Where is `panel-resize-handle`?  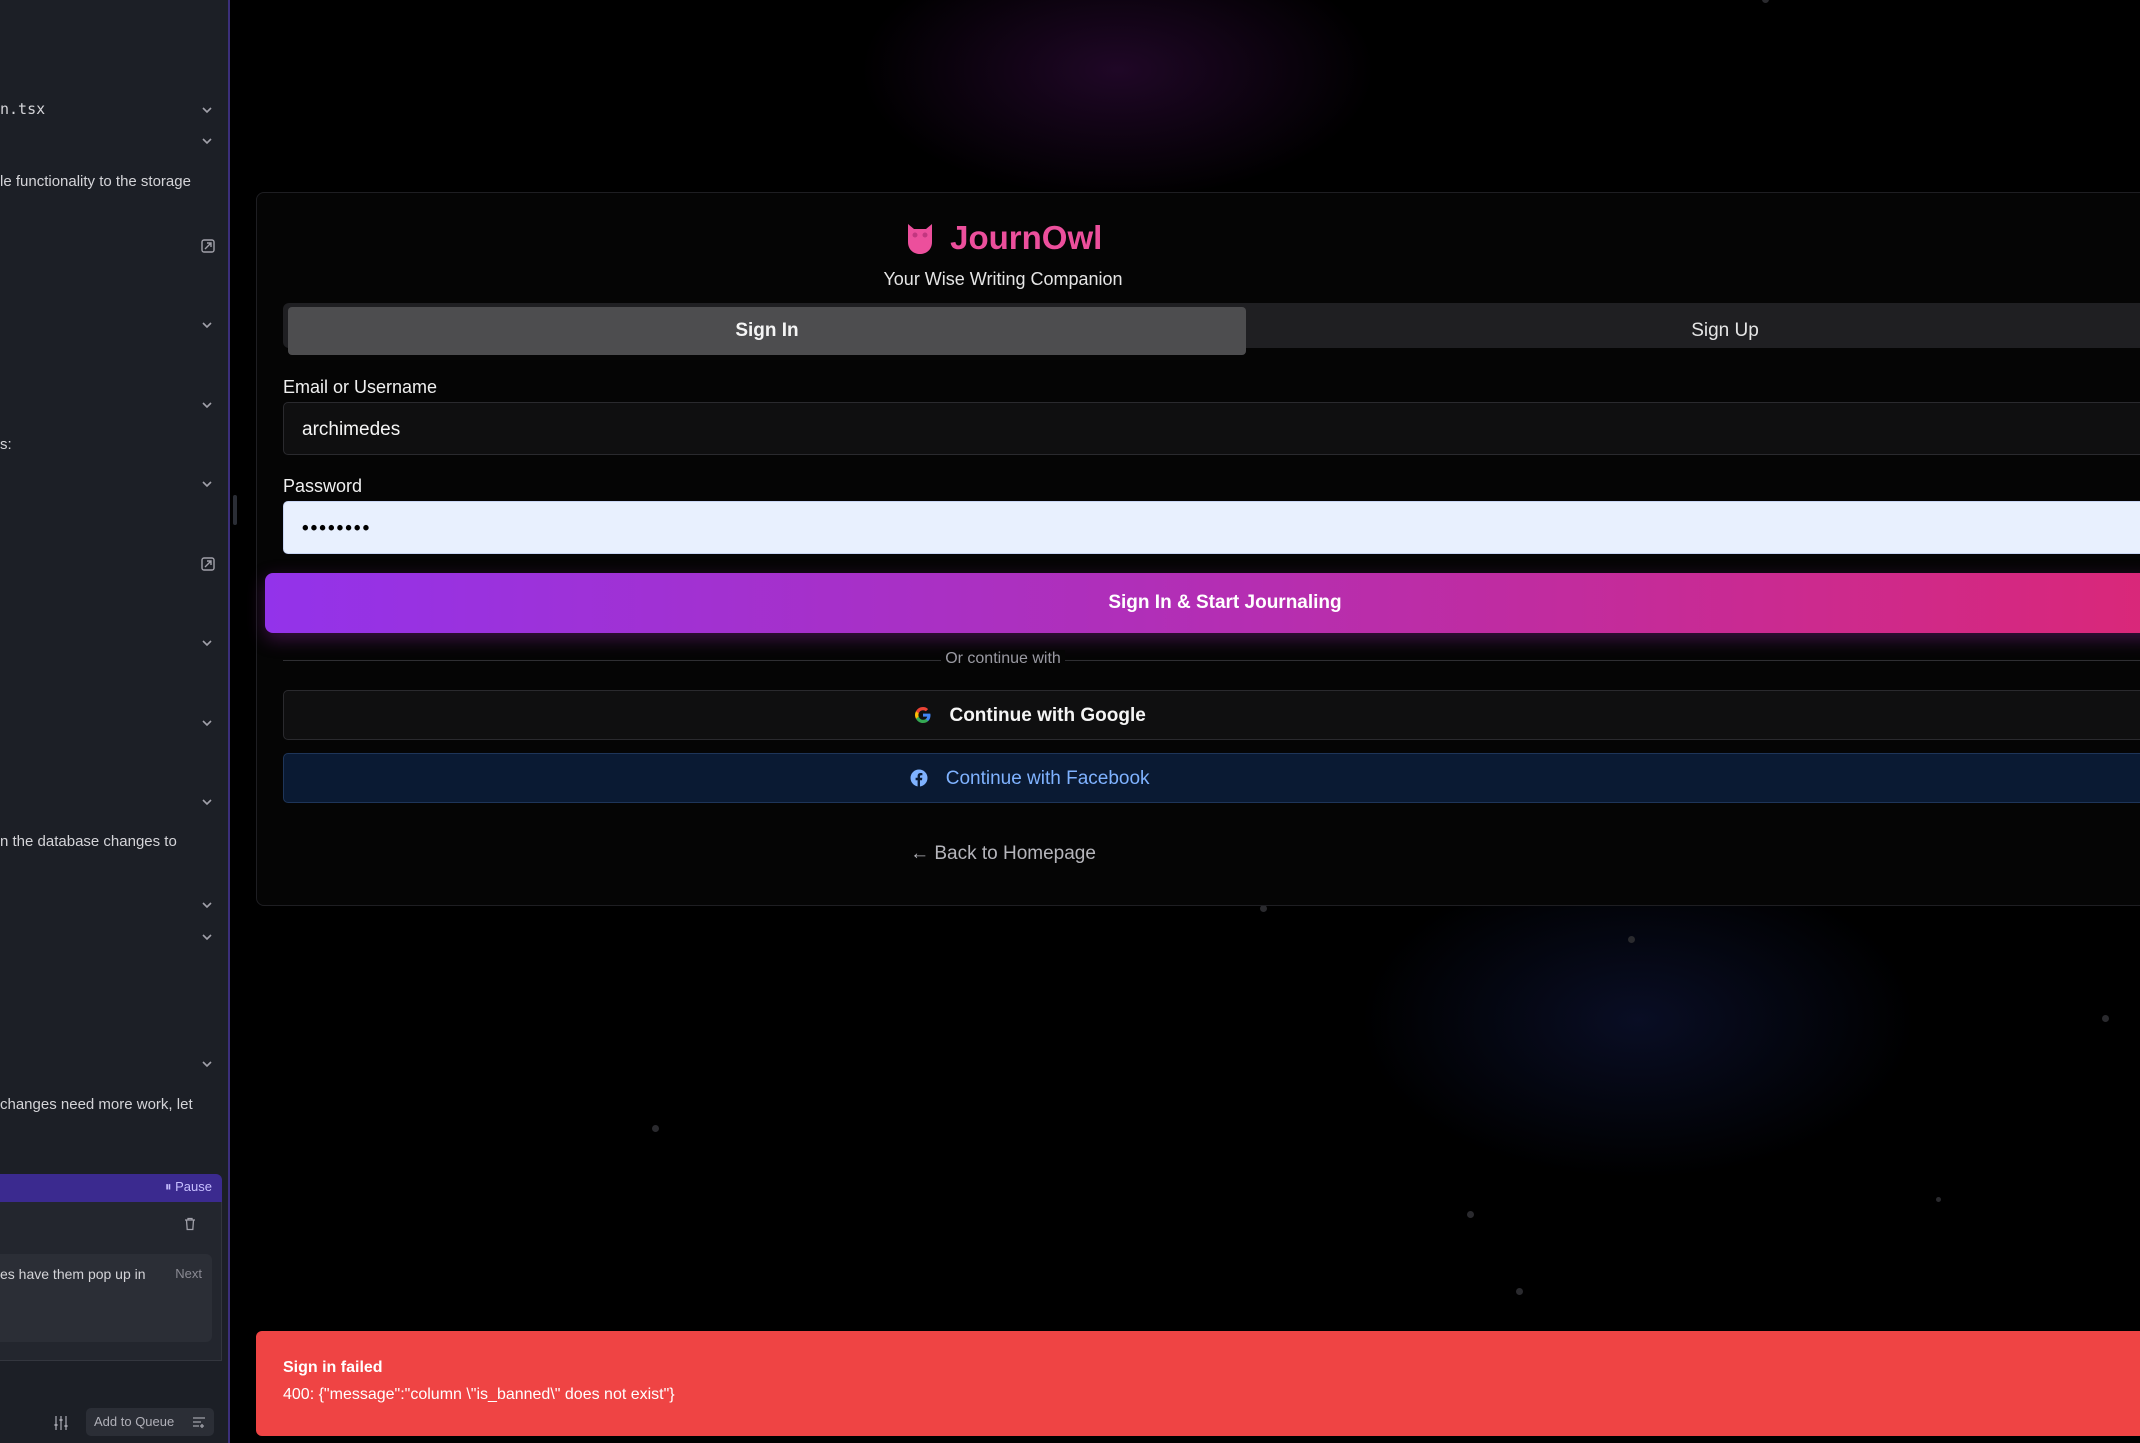
panel-resize-handle is located at coordinates (235, 510).